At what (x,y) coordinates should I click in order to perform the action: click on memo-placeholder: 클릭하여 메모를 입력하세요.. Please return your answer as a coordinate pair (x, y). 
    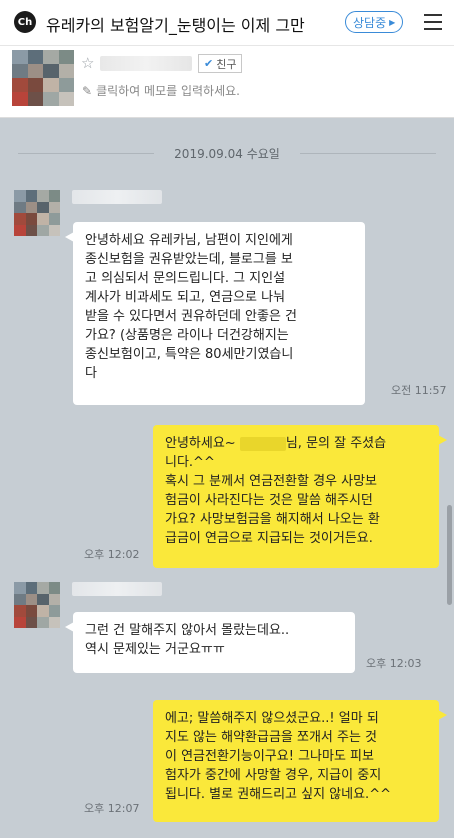
    Looking at the image, I should click on (168, 91).